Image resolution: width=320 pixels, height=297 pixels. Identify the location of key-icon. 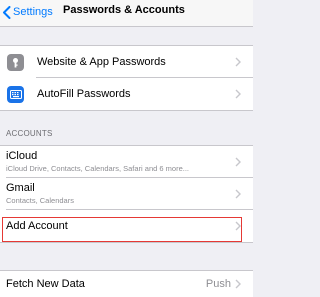
(15, 62).